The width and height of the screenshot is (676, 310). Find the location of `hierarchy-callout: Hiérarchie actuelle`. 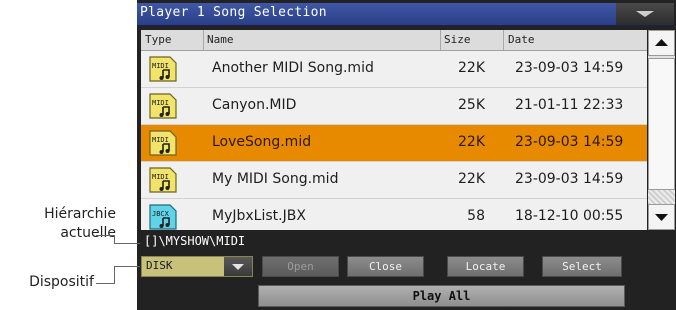

hierarchy-callout: Hiérarchie actuelle is located at coordinates (61, 224).